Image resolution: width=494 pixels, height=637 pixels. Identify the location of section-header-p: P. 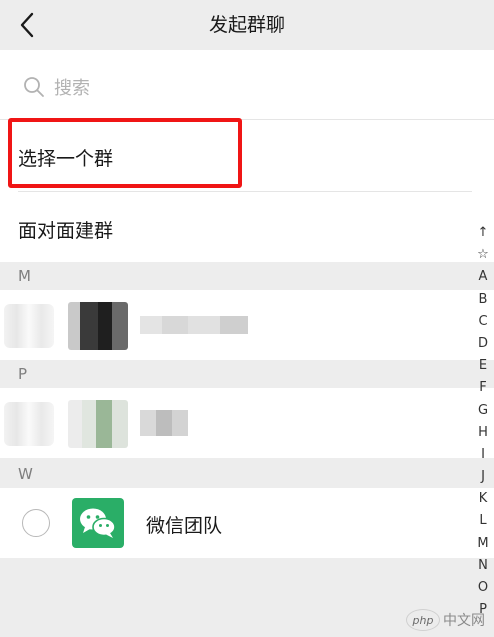
(247, 374).